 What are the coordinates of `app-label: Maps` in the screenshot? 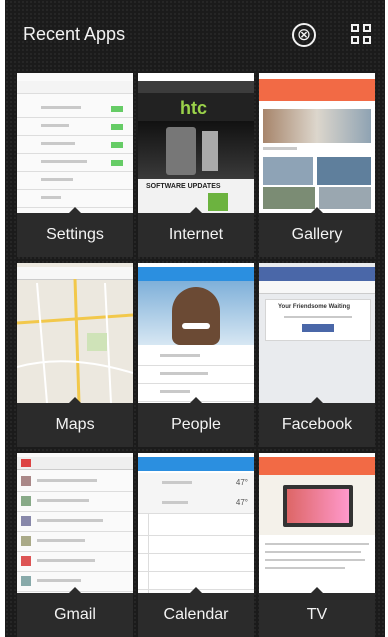 It's located at (75, 424).